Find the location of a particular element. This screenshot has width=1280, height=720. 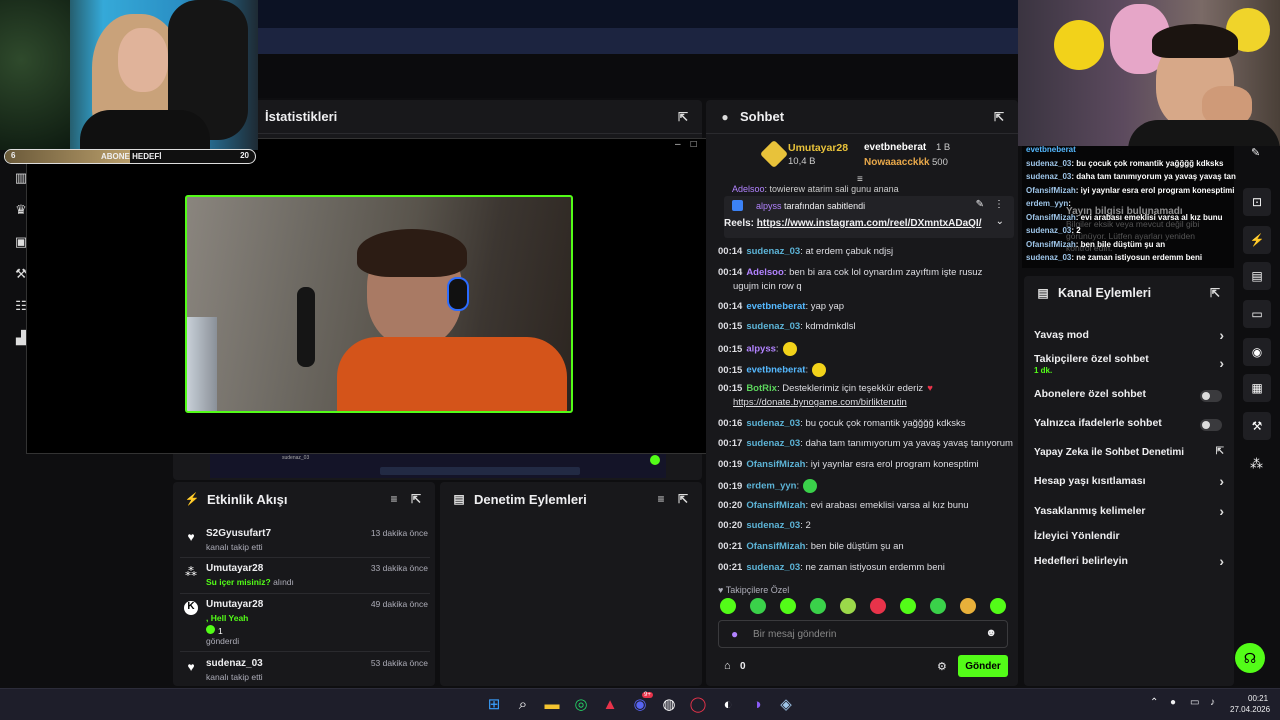

window-icon: ▤ is located at coordinates (1043, 293).